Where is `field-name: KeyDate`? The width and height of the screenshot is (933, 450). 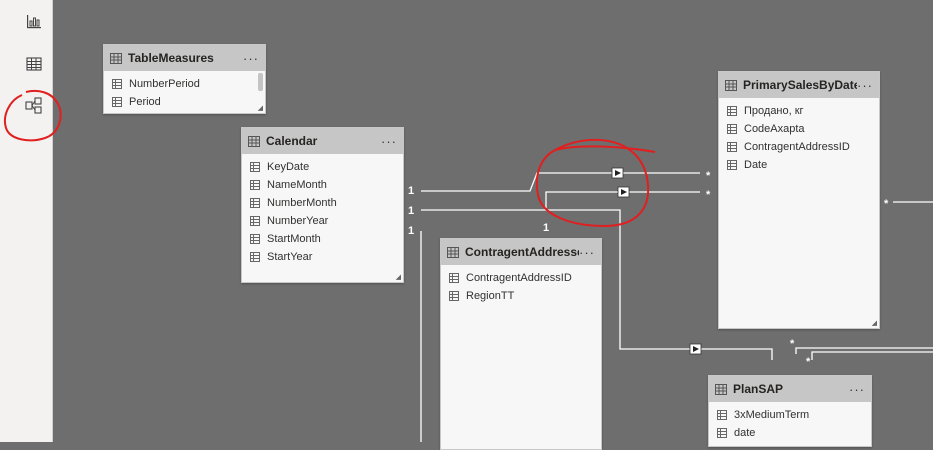
field-name: KeyDate is located at coordinates (288, 167).